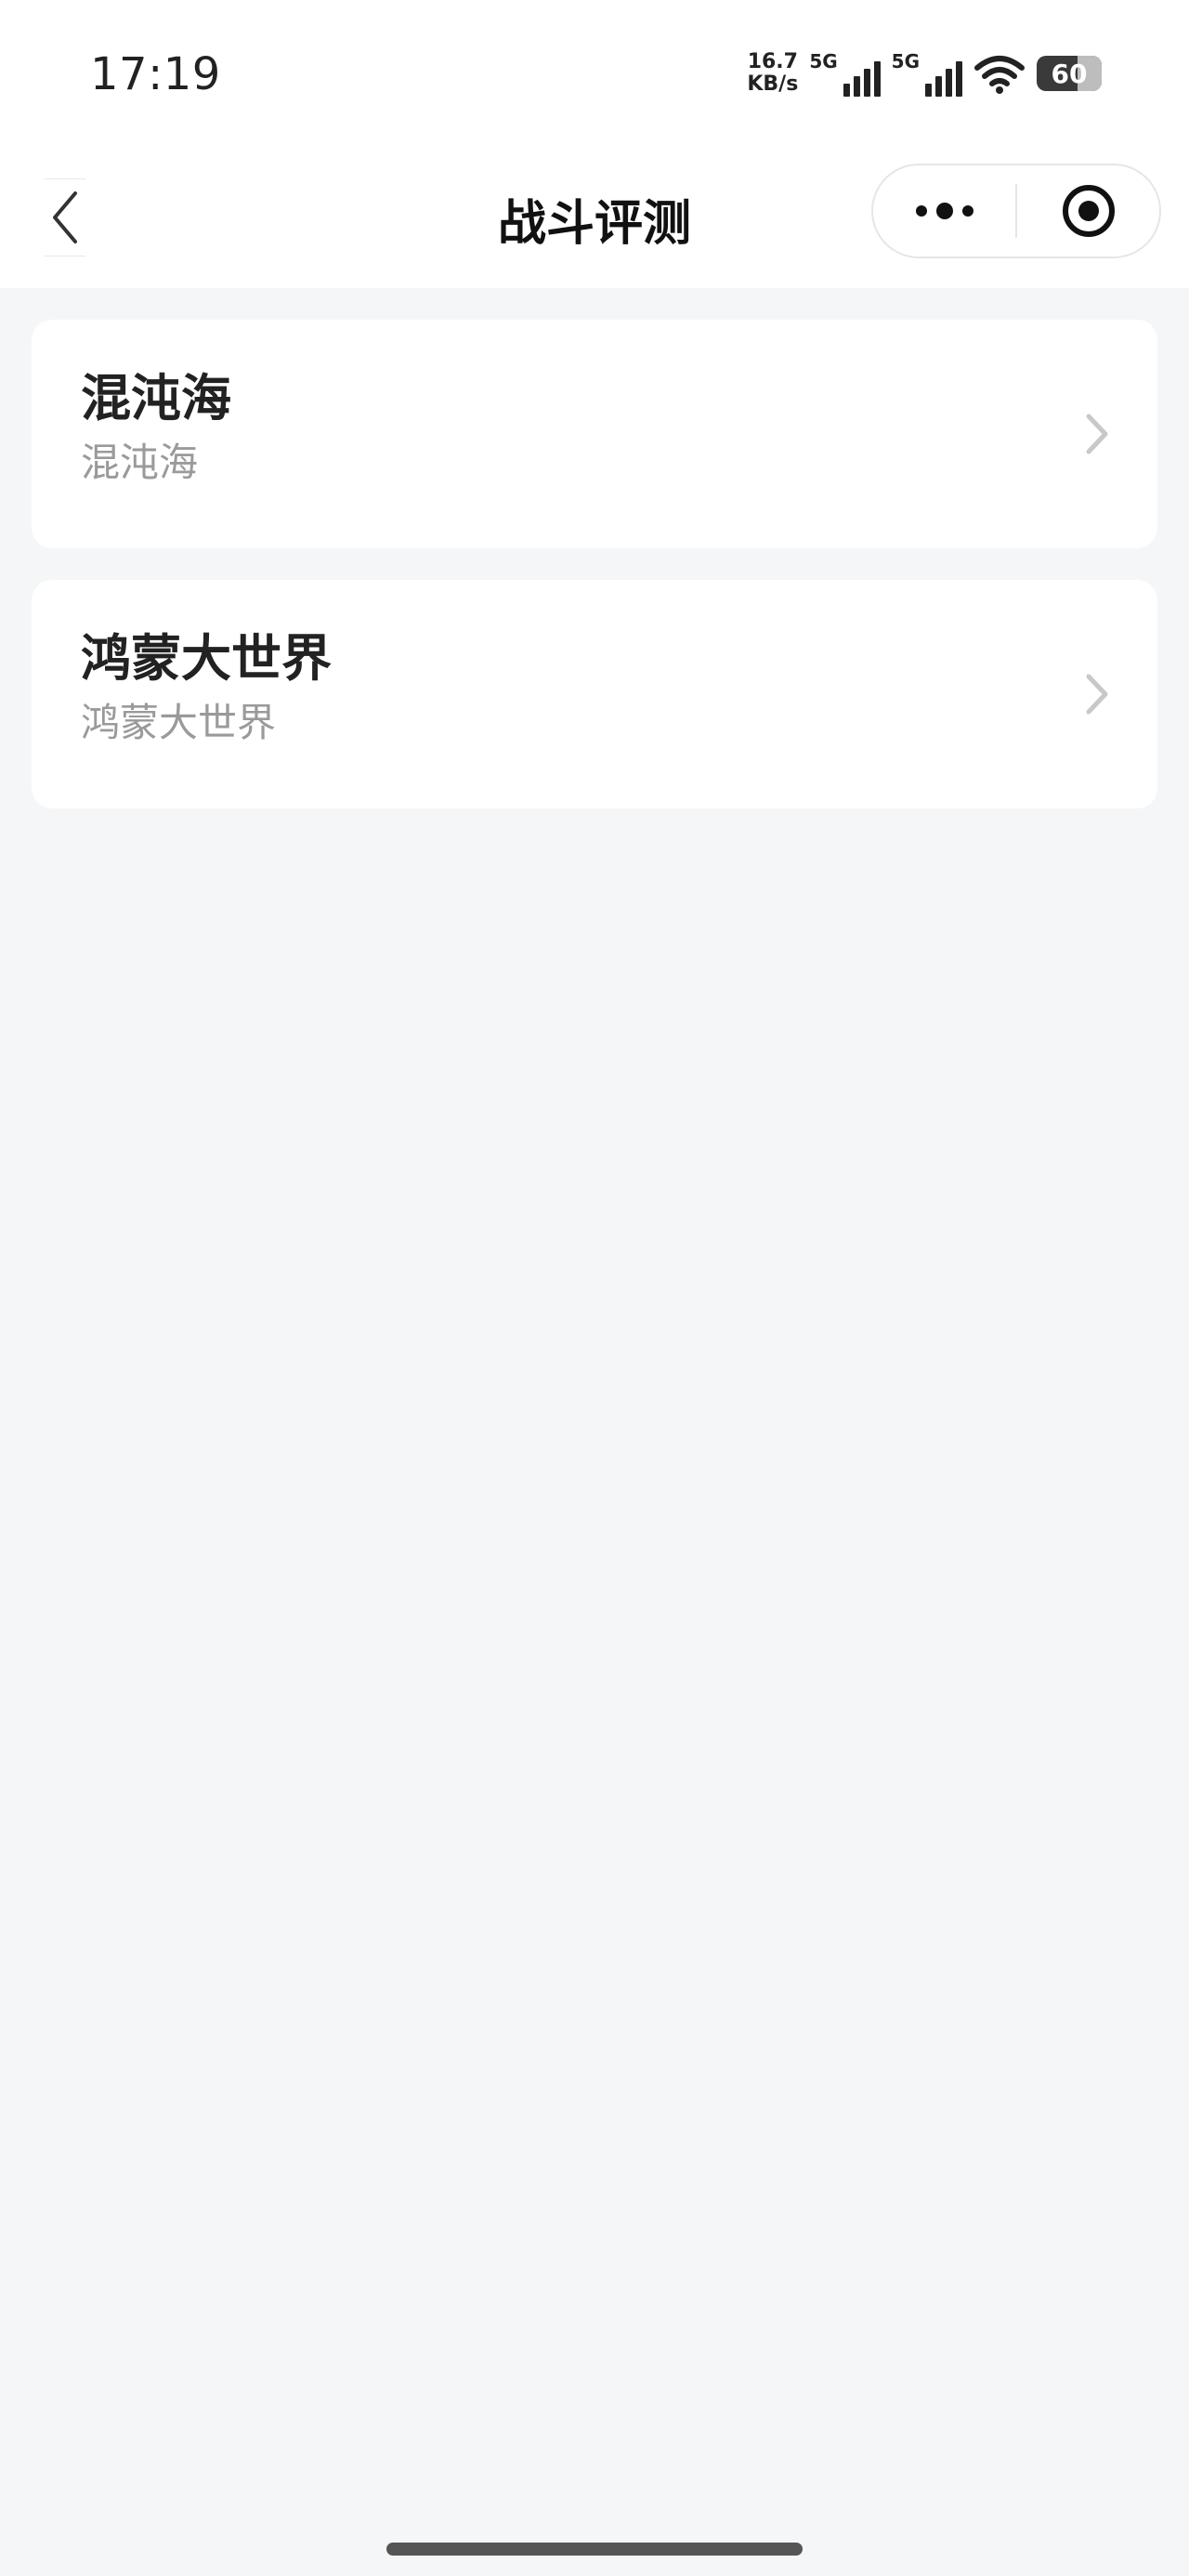 Image resolution: width=1189 pixels, height=2576 pixels. What do you see at coordinates (773, 84) in the screenshot?
I see `network-speed-unit: KB/s` at bounding box center [773, 84].